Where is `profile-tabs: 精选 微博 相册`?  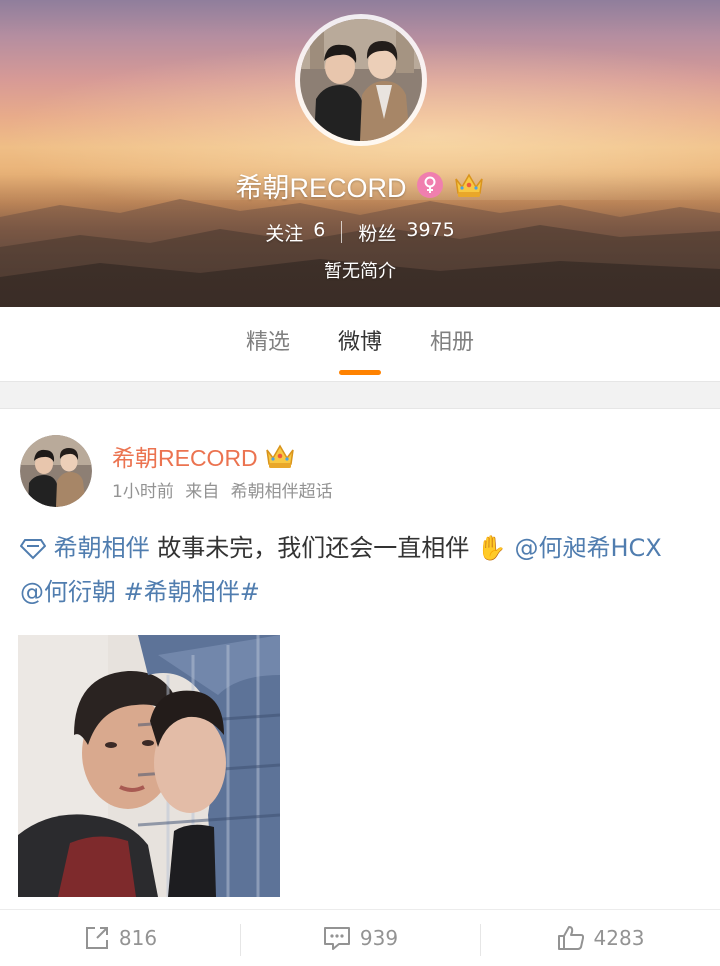 profile-tabs: 精选 微博 相册 is located at coordinates (360, 344).